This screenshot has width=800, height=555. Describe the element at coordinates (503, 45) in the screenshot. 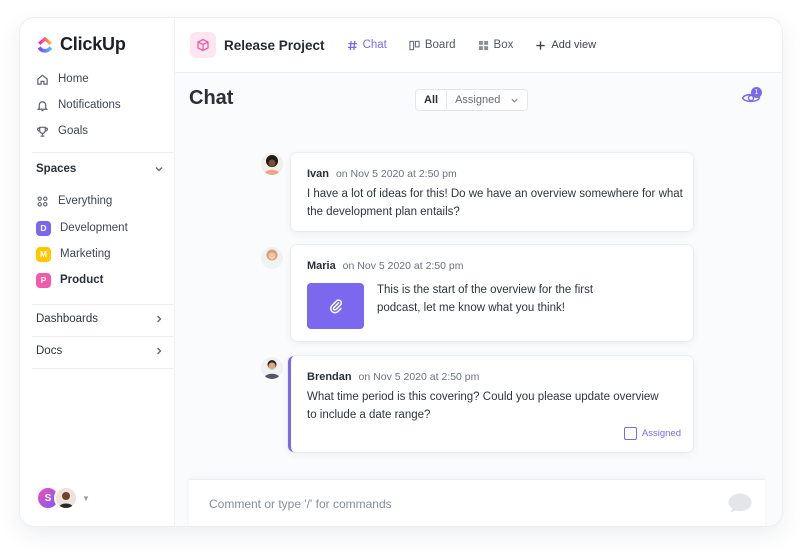

I see `tab-label: Box` at that location.